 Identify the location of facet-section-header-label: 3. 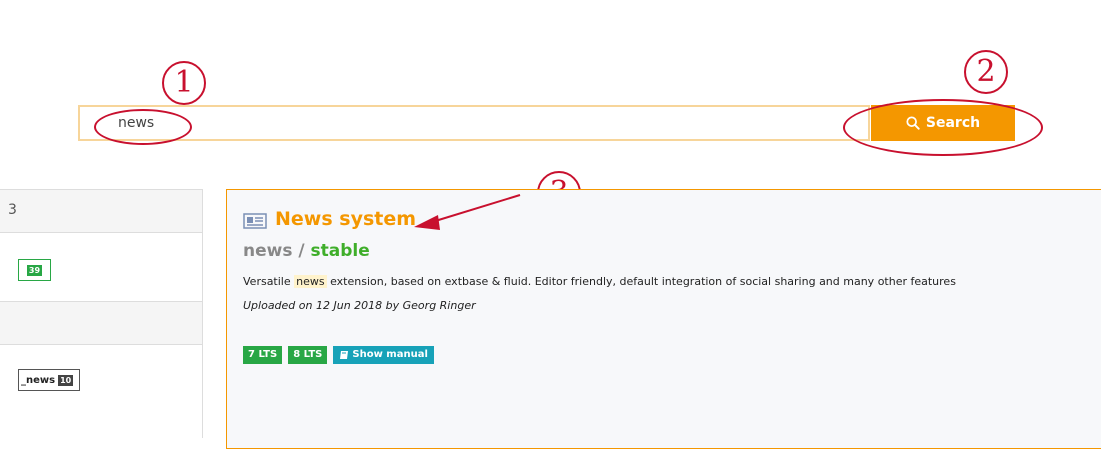
(12, 210).